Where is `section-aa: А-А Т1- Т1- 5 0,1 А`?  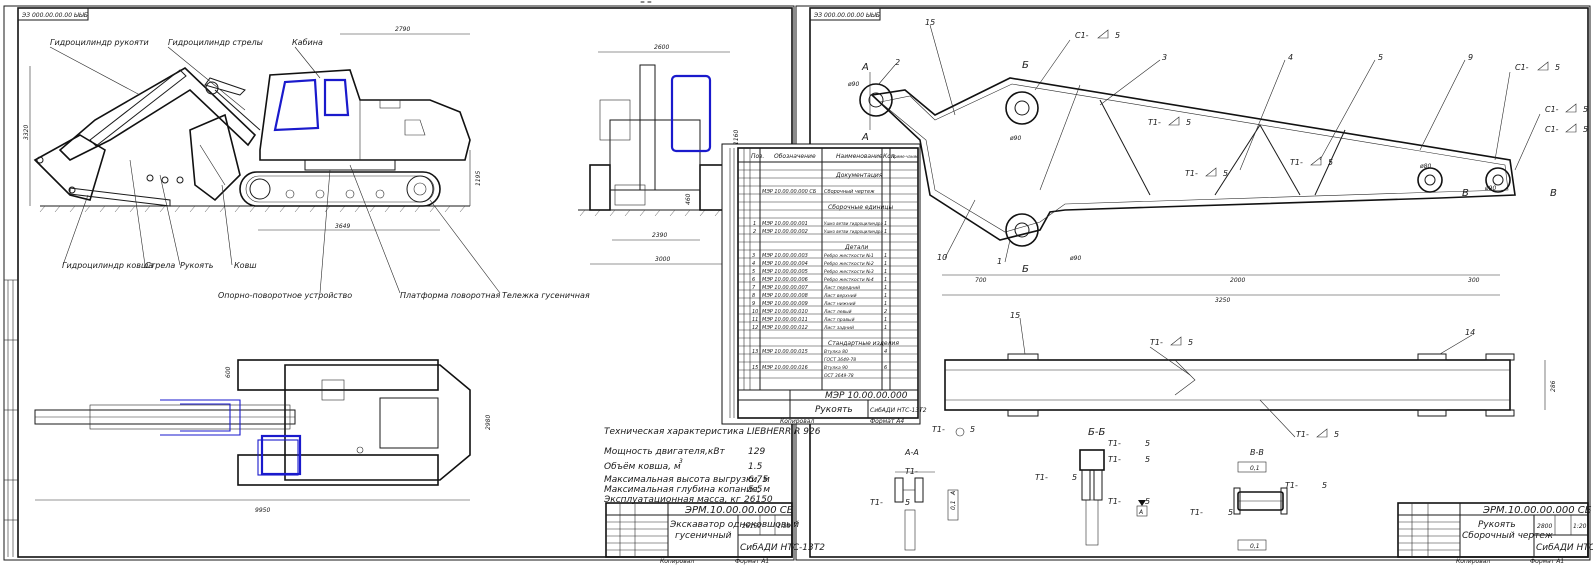 section-aa: А-А Т1- Т1- 5 0,1 А is located at coordinates (914, 499).